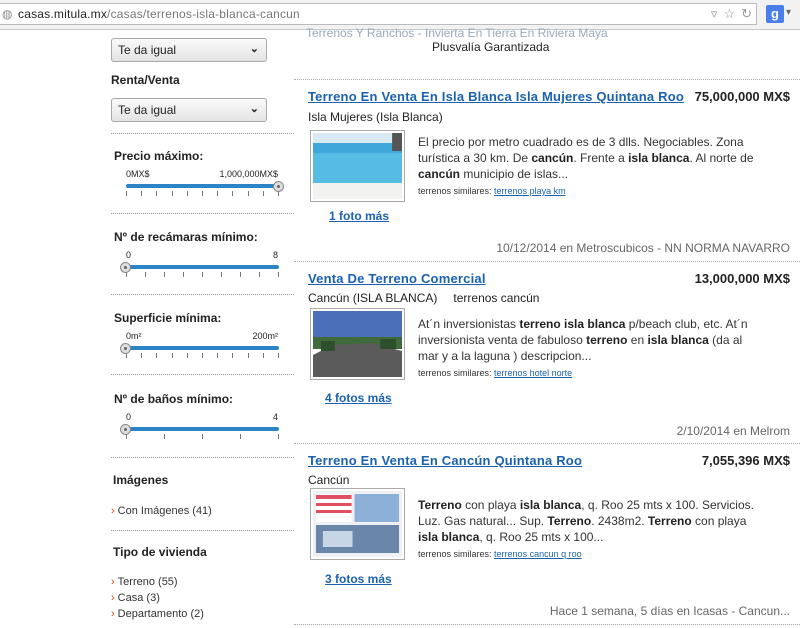 The width and height of the screenshot is (800, 628). What do you see at coordinates (788, 12) in the screenshot?
I see `search-engine-caret-icon: ▾` at bounding box center [788, 12].